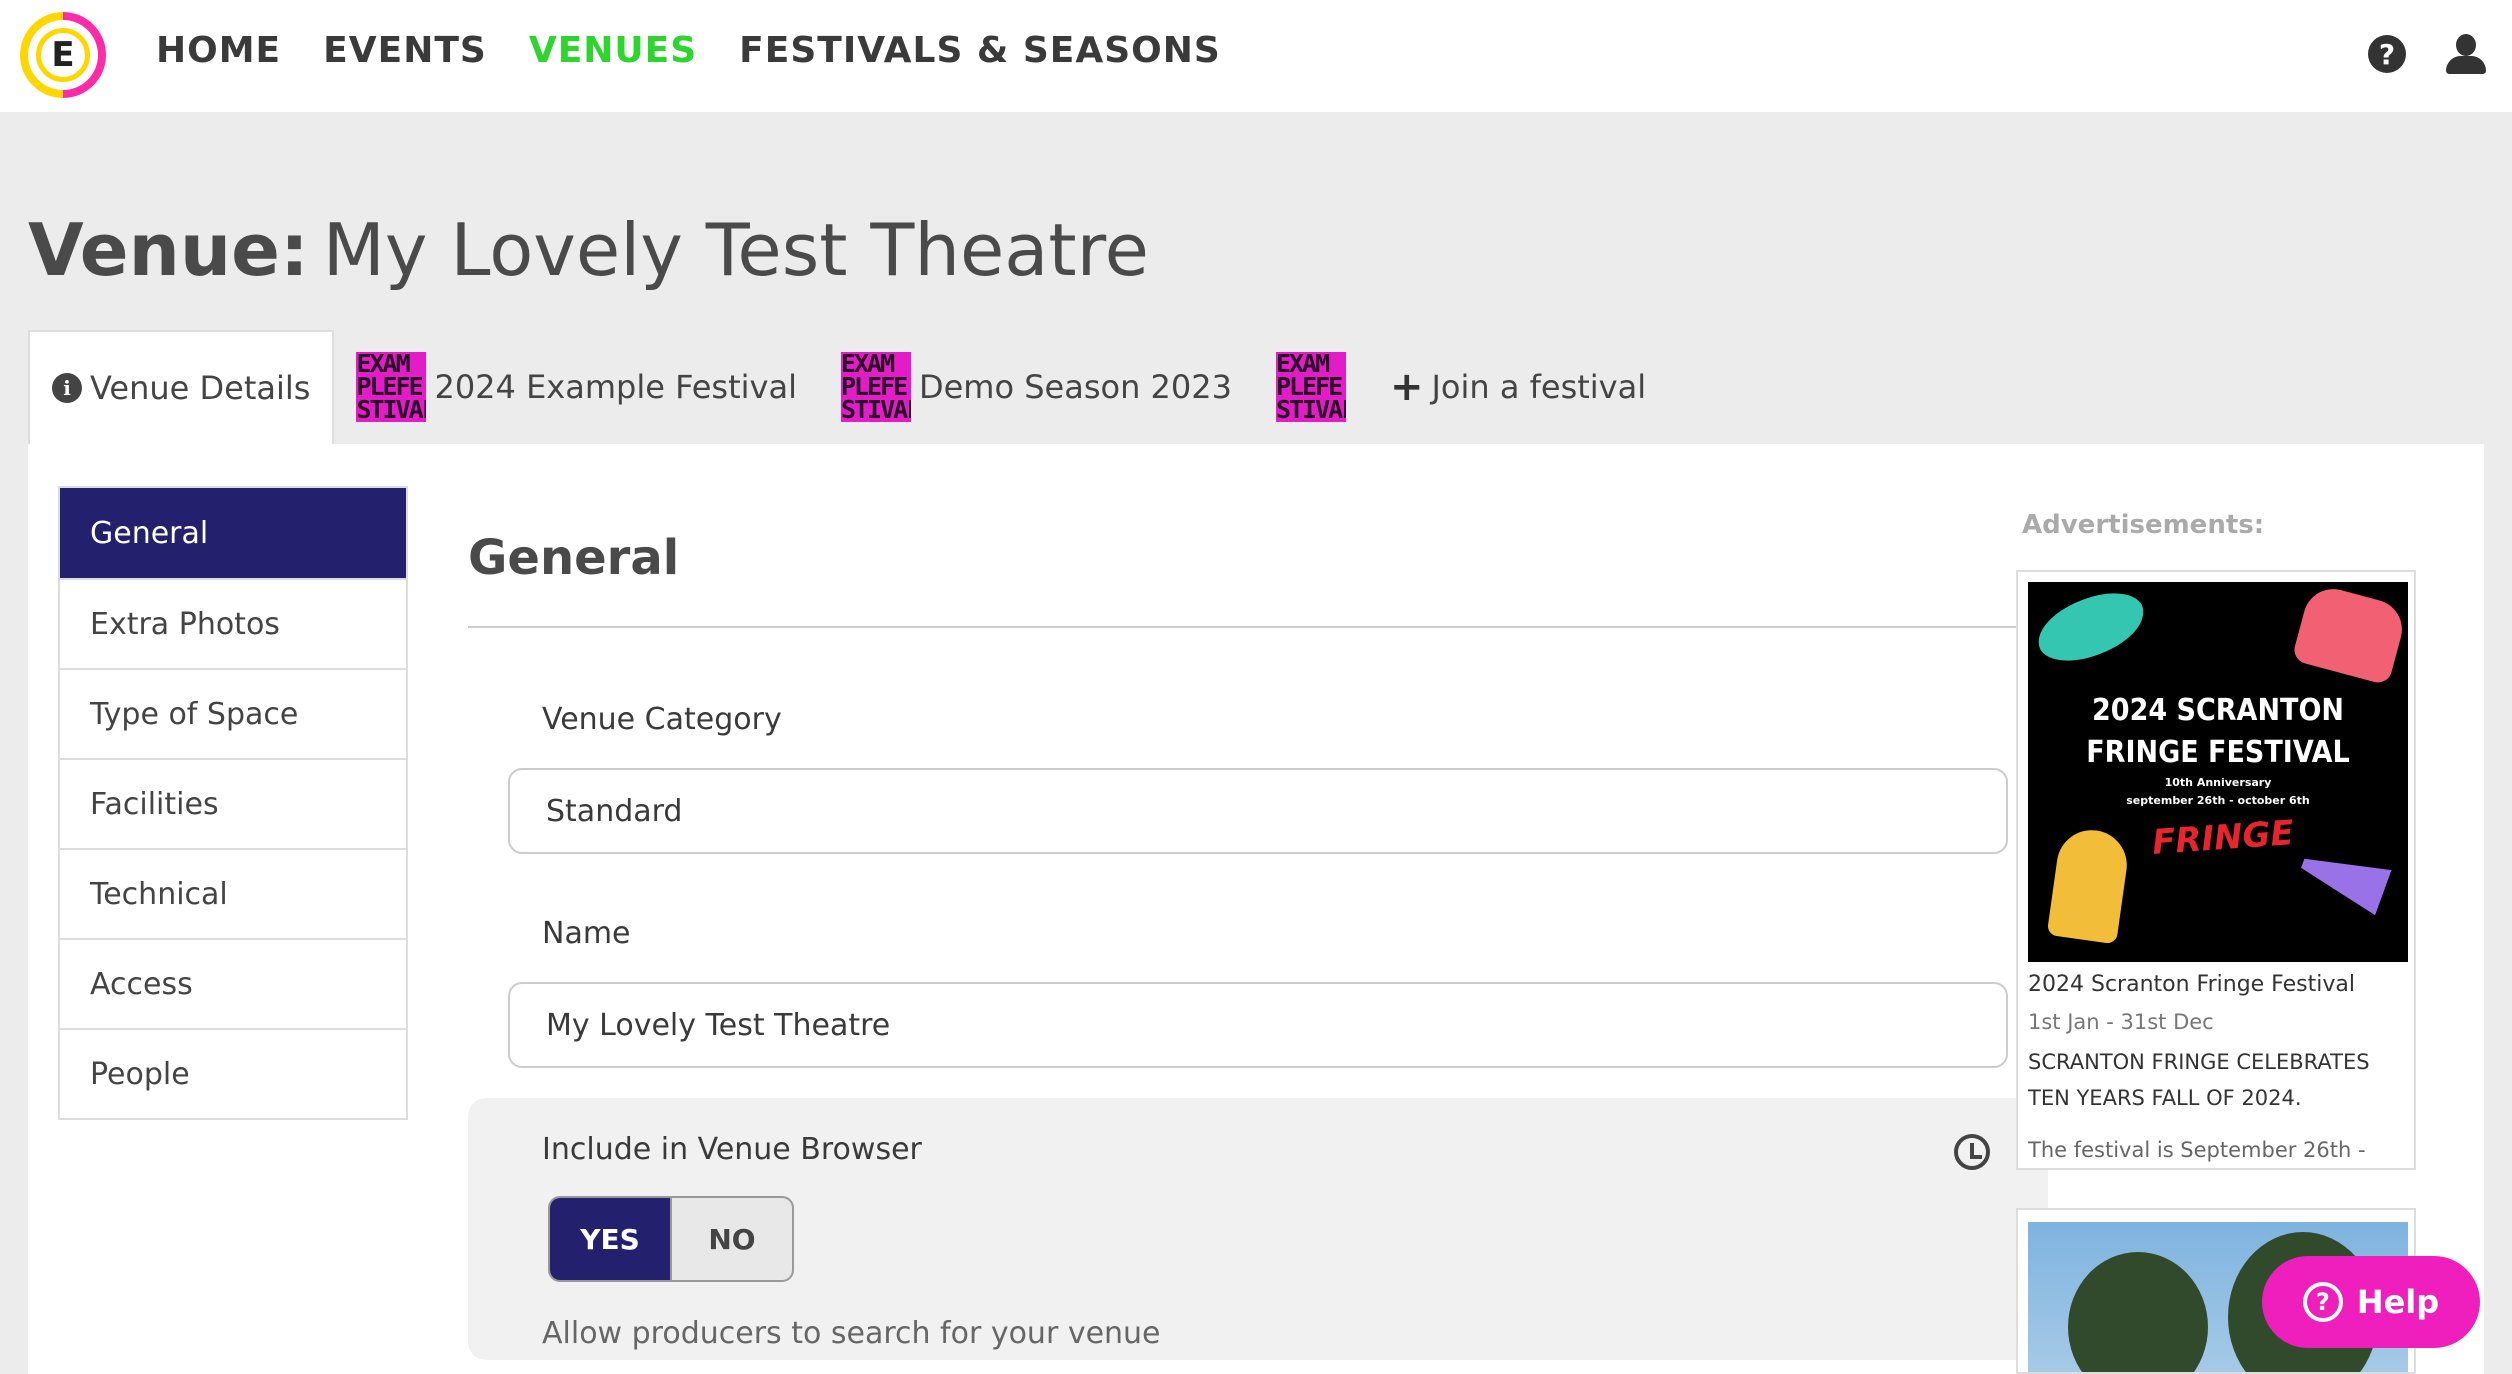 This screenshot has height=1374, width=2512. What do you see at coordinates (2218, 782) in the screenshot?
I see `ad-image-anniversary: 10th Anniversary` at bounding box center [2218, 782].